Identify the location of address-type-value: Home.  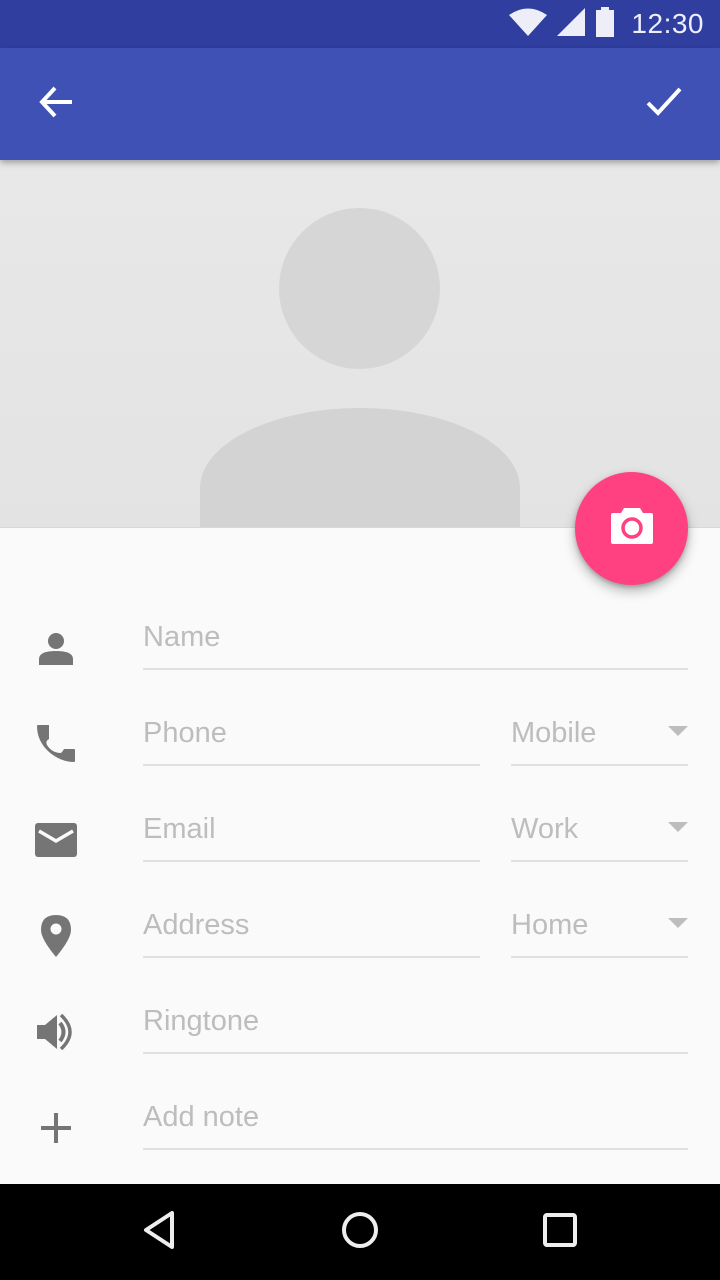
(550, 925).